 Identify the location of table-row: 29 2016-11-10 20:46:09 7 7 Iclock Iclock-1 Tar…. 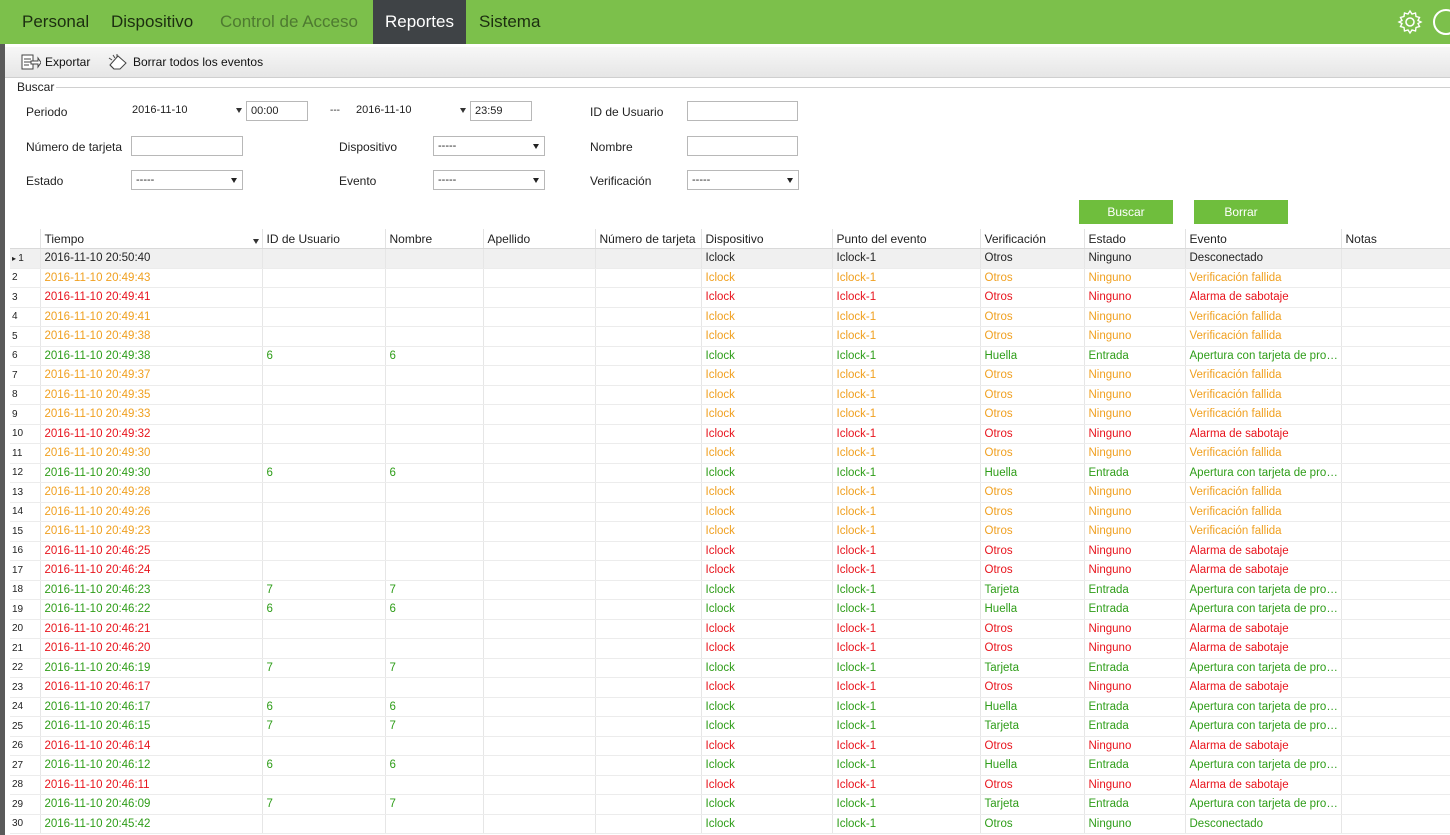
(730, 804).